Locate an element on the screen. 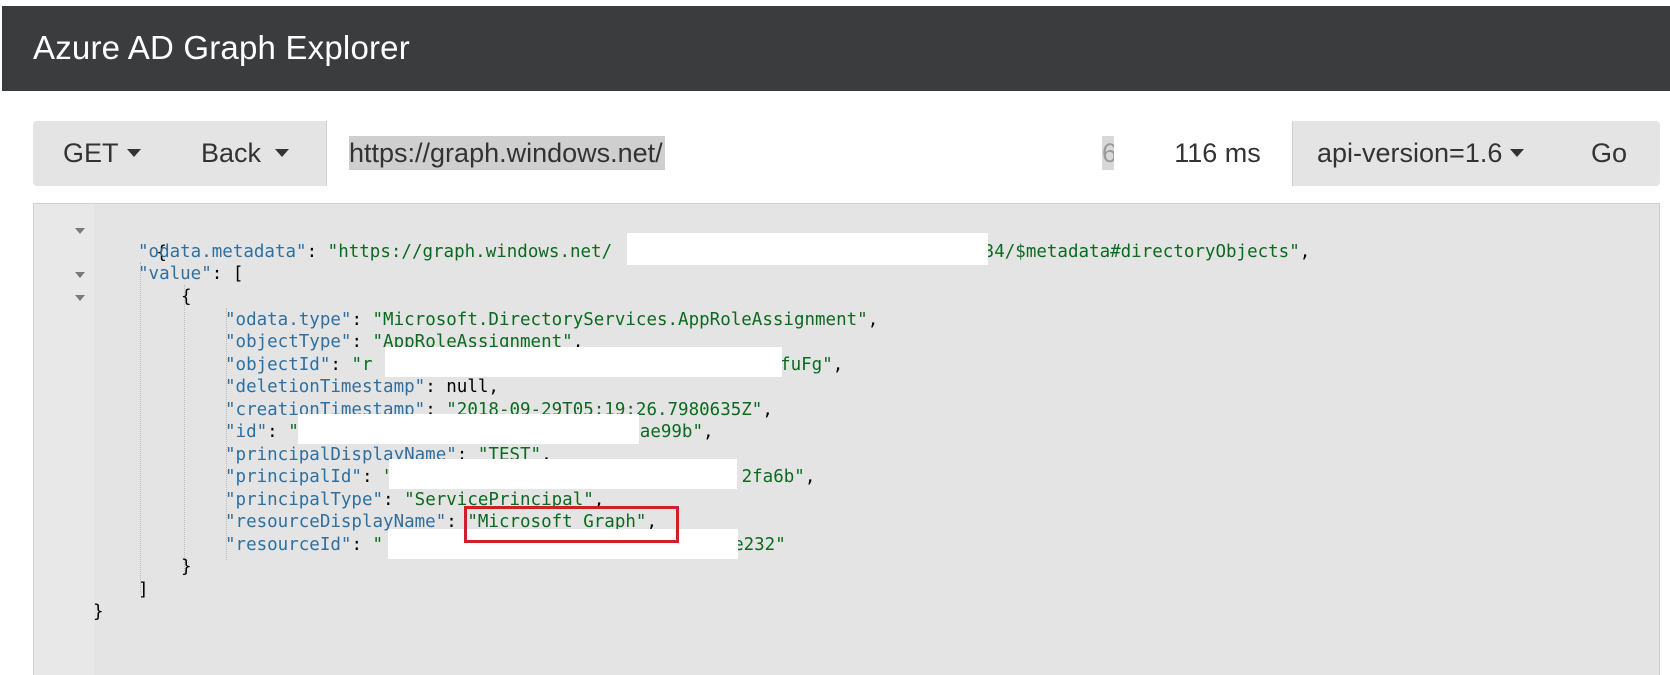 The width and height of the screenshot is (1670, 675). json-line: ] is located at coordinates (143, 590).